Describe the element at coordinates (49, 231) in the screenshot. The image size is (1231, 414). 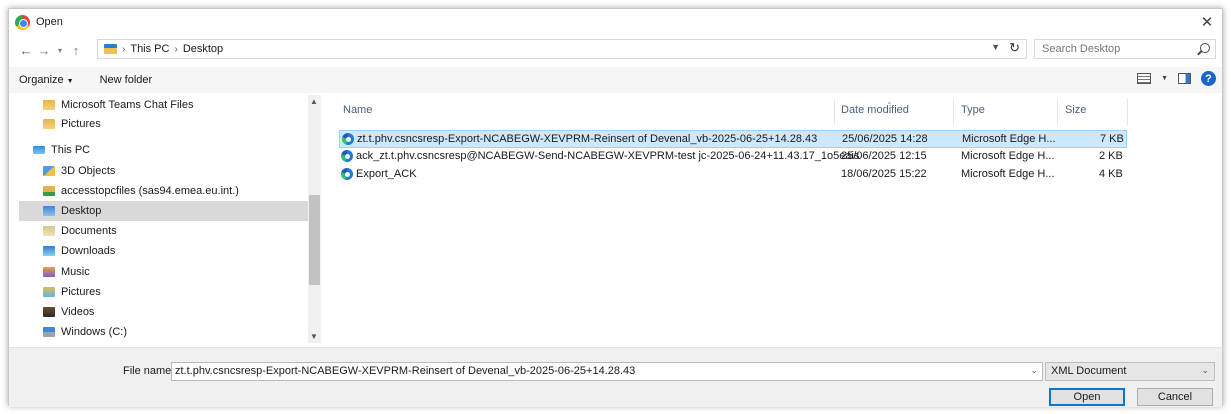
I see `documents-icon` at that location.